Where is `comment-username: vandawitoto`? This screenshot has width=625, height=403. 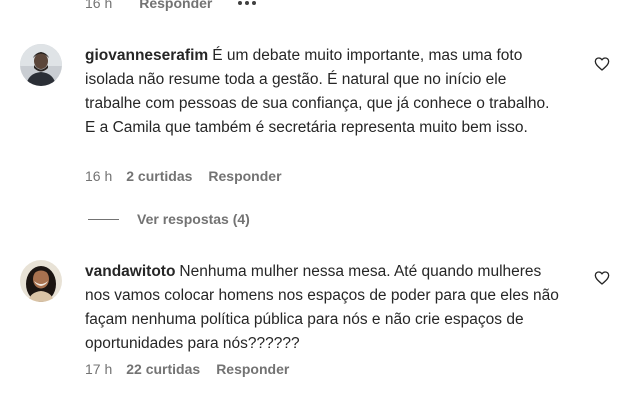
comment-username: vandawitoto is located at coordinates (130, 271).